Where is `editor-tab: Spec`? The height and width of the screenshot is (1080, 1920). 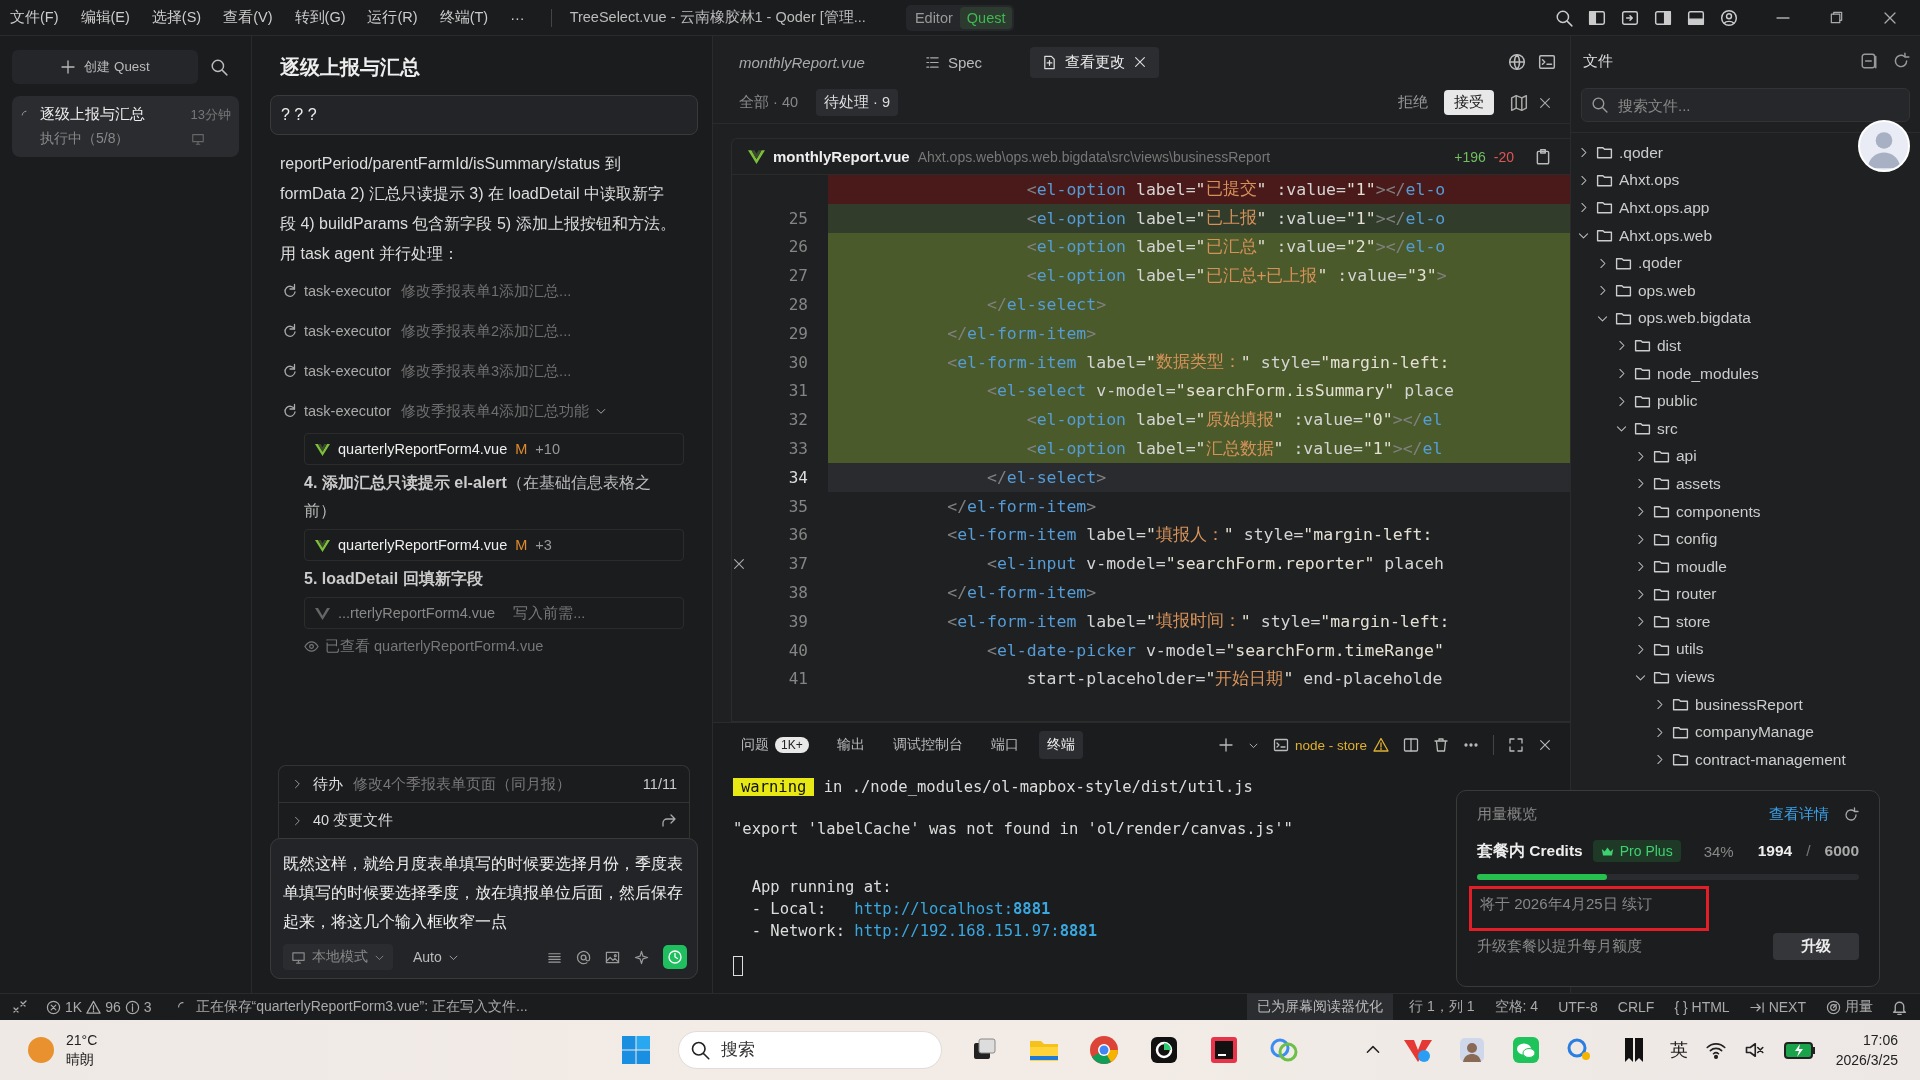
editor-tab: Spec is located at coordinates (953, 62).